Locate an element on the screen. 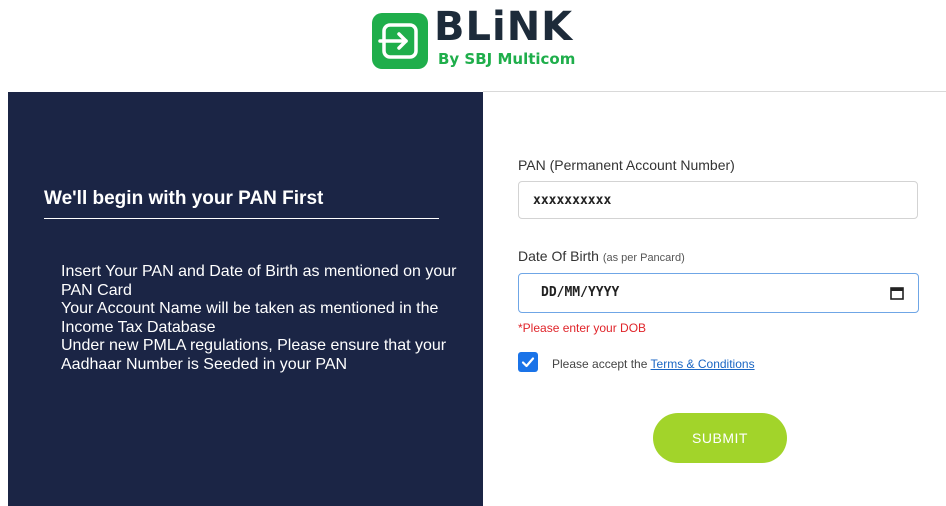 The image size is (946, 506). panel-title: We'll begin with your PAN First is located at coordinates (184, 198).